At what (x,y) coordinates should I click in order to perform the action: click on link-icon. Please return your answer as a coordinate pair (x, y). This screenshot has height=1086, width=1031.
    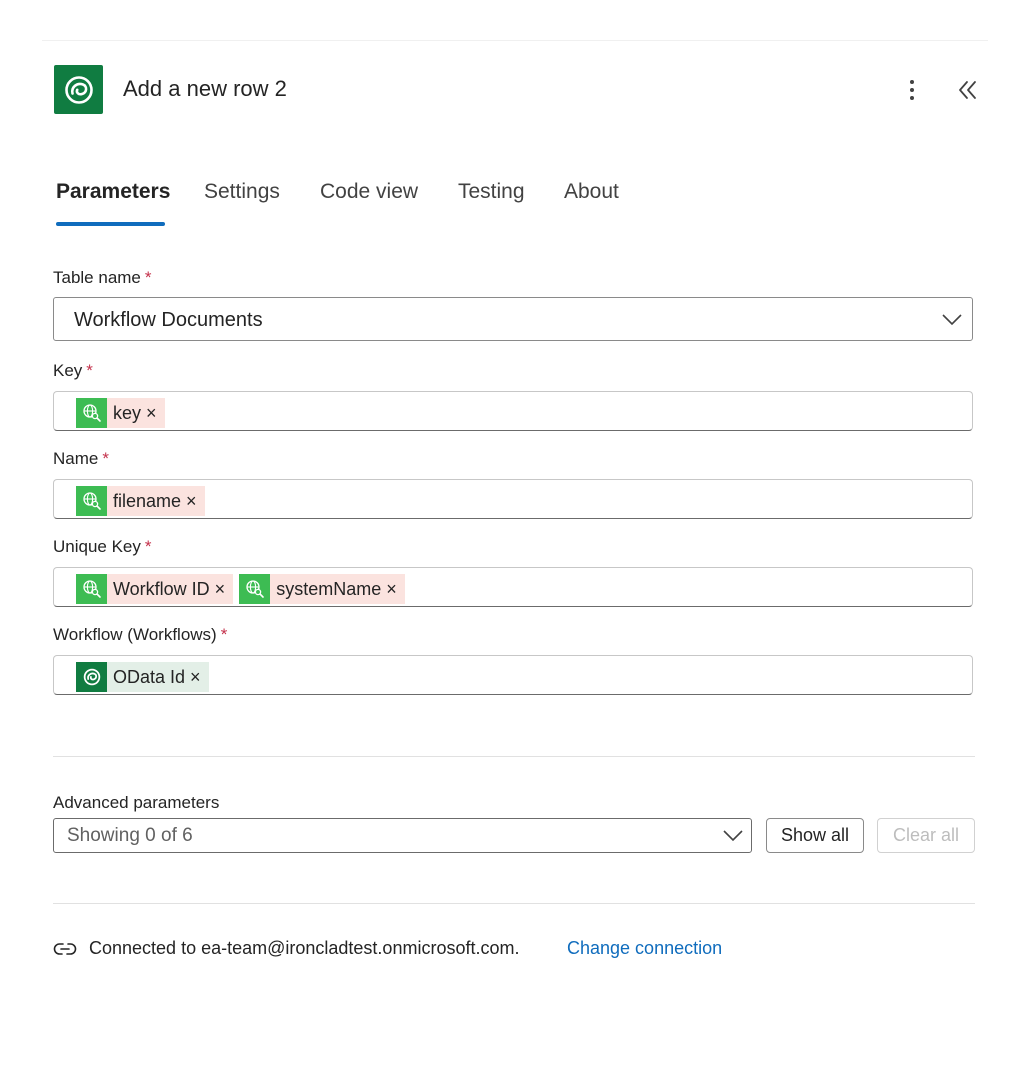
    Looking at the image, I should click on (65, 949).